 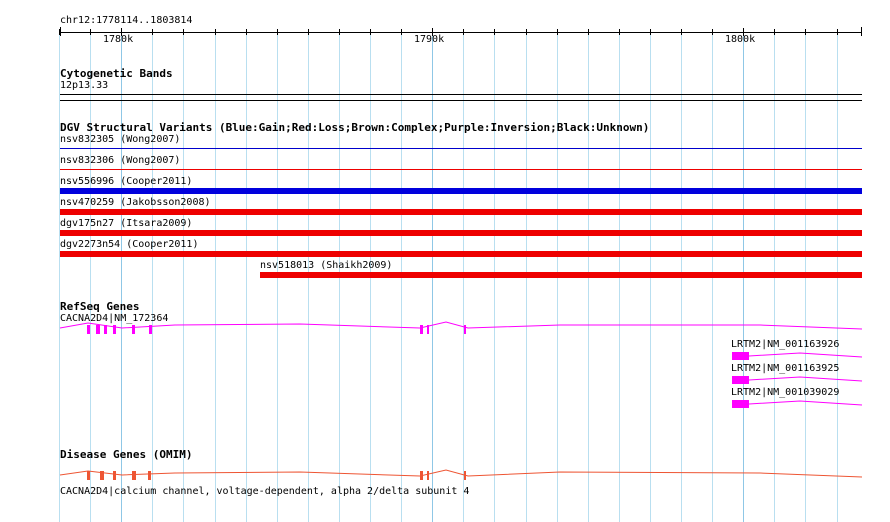 I want to click on cytoband-track-title: Cytogenetic Bands, so click(x=116, y=73).